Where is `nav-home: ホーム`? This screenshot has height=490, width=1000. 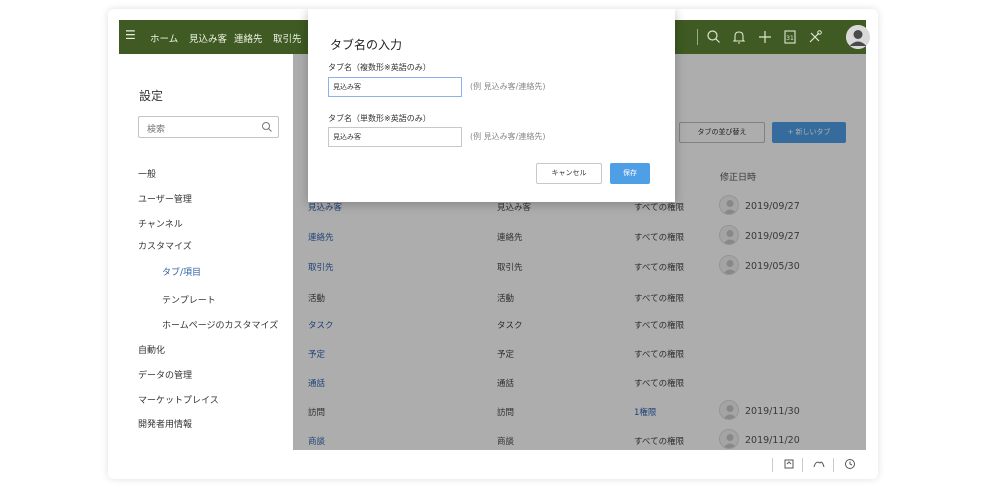
nav-home: ホーム is located at coordinates (164, 38).